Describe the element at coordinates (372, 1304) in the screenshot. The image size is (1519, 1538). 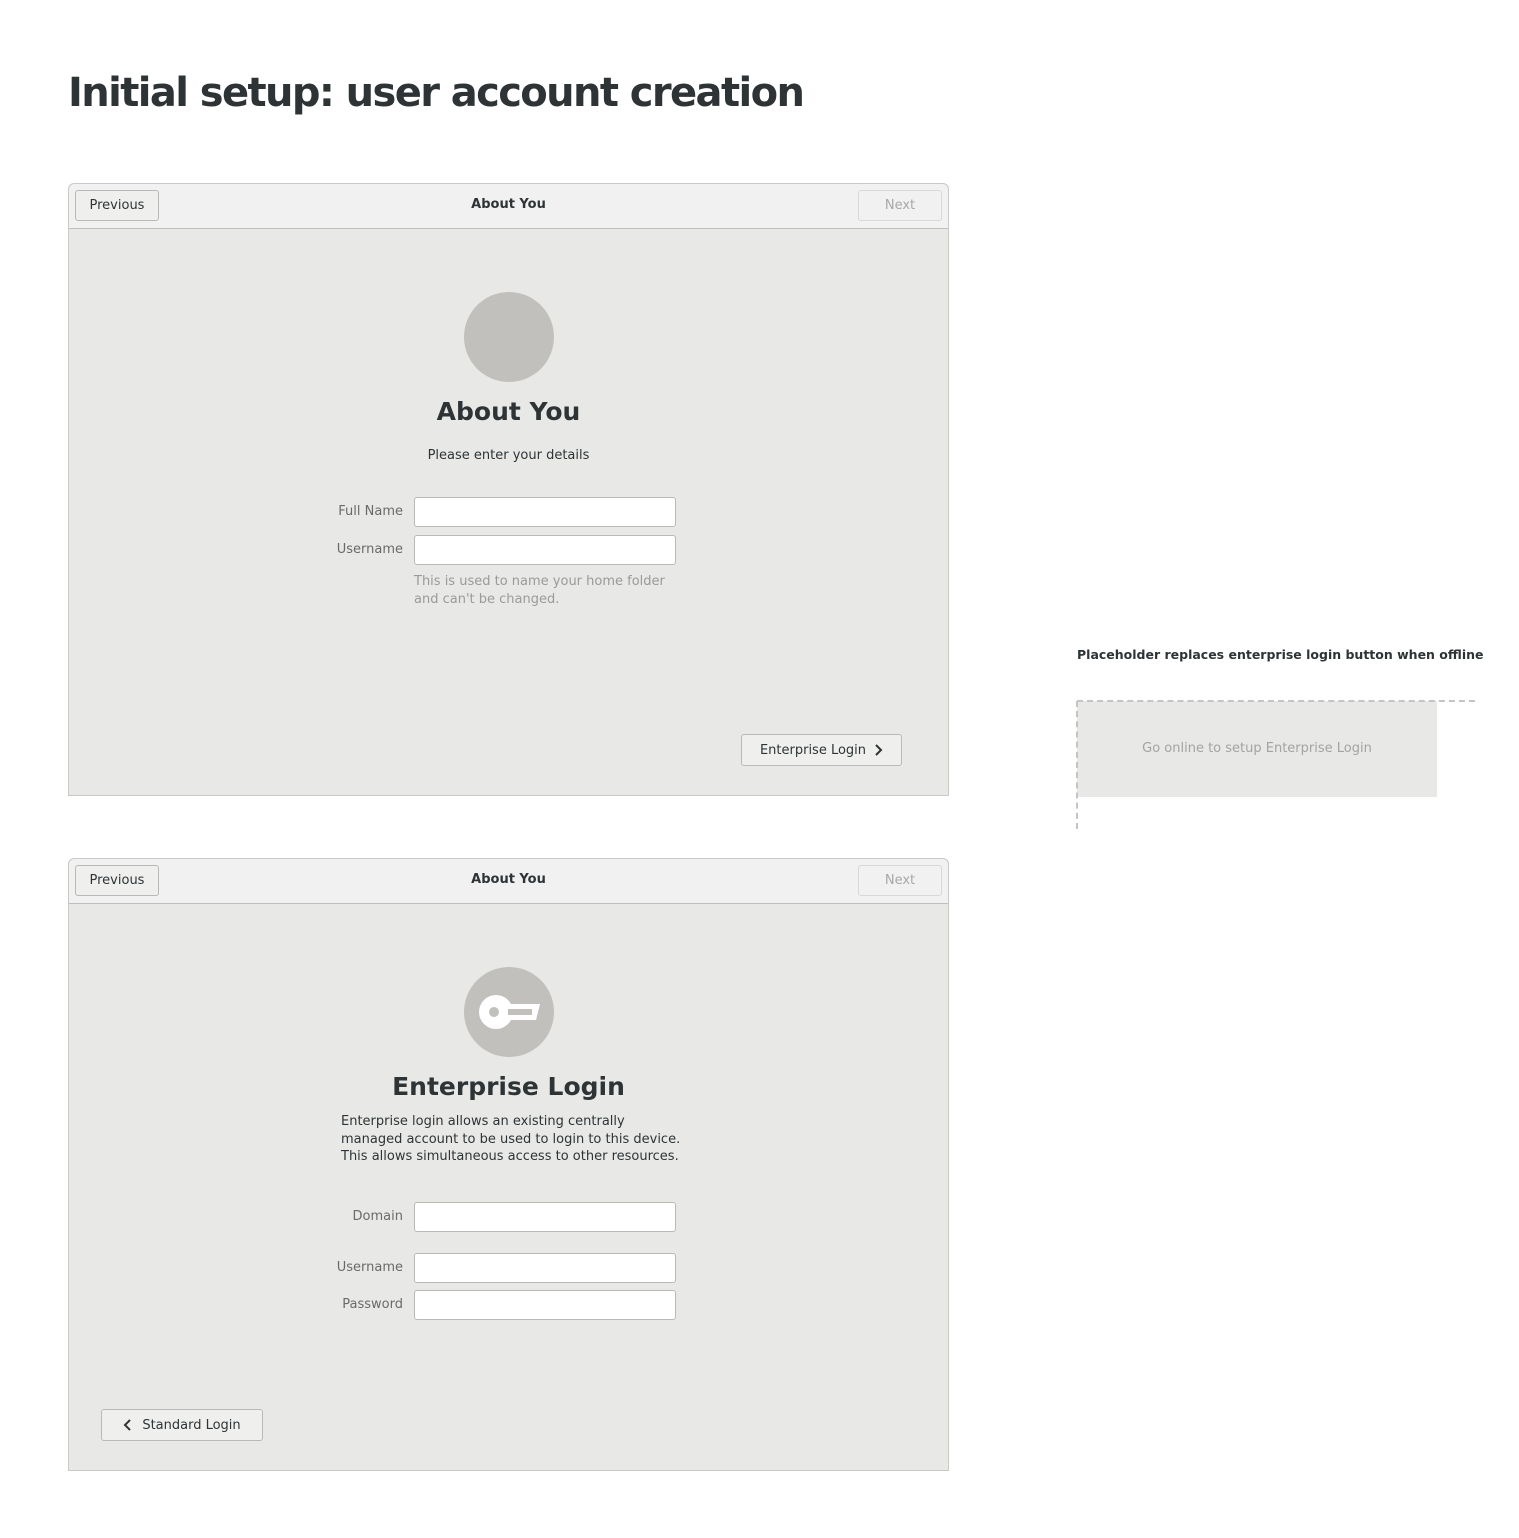
I see `password-label: Password` at that location.